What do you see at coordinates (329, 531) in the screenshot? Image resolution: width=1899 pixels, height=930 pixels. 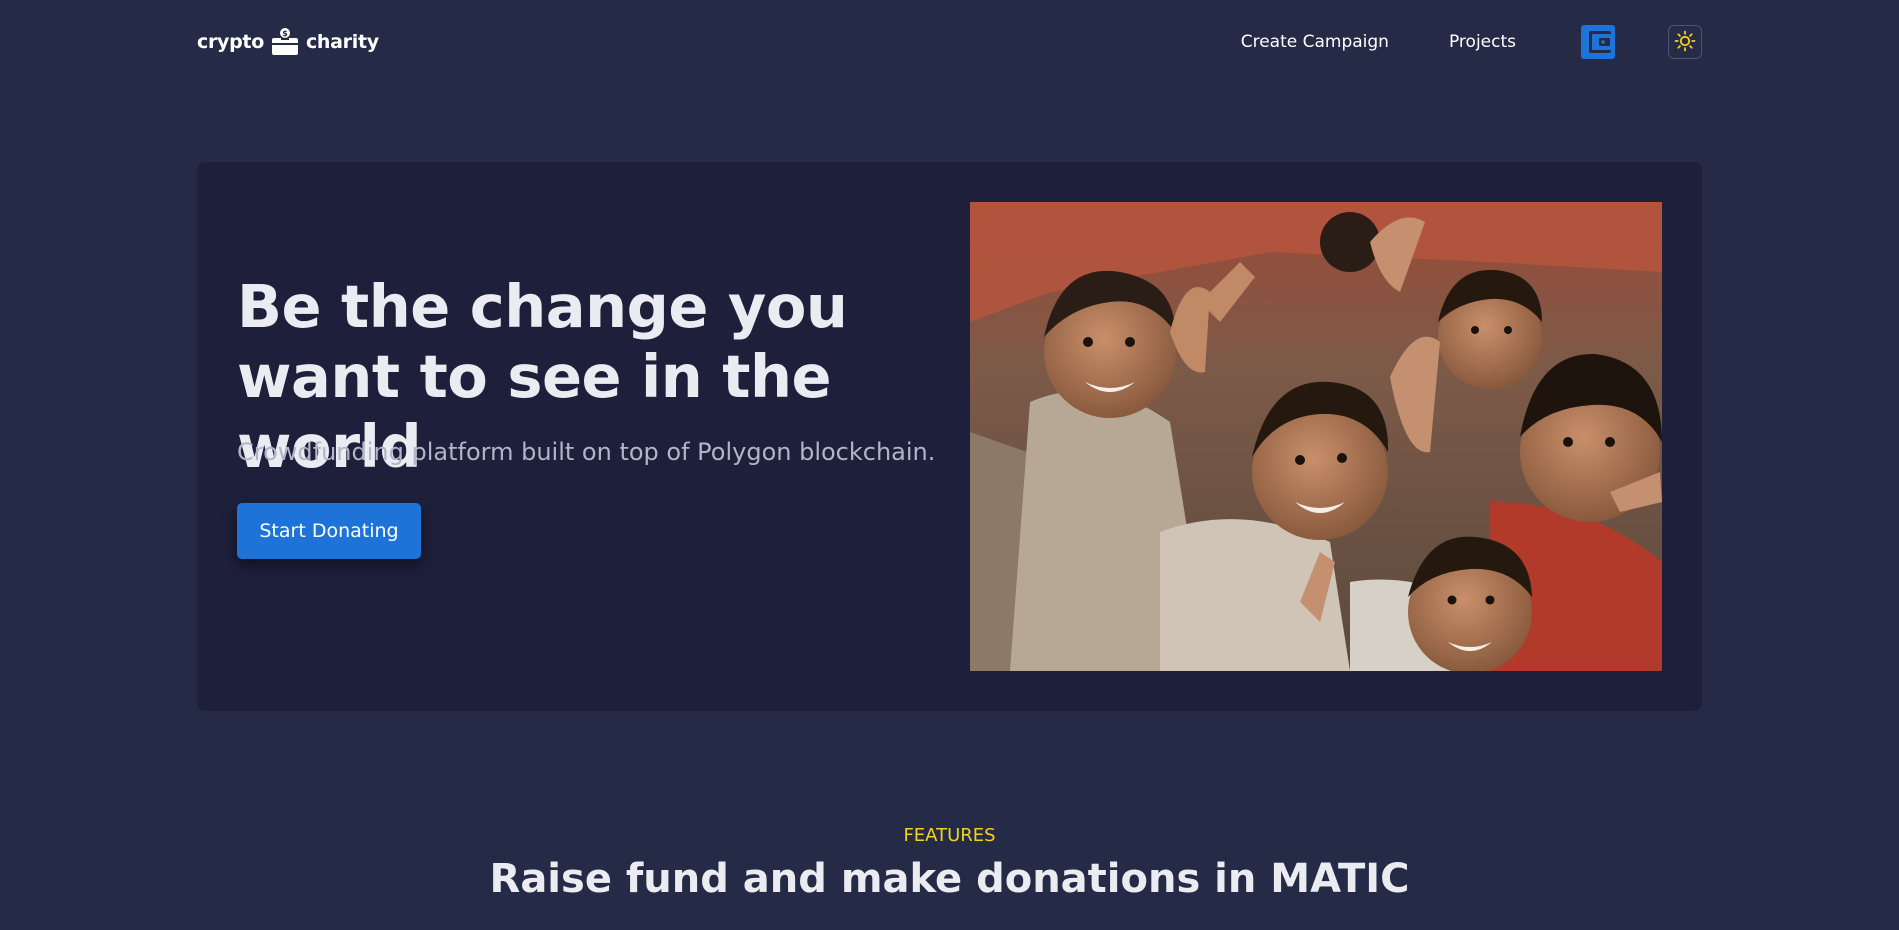 I see `start-donating-button: Start Donating` at bounding box center [329, 531].